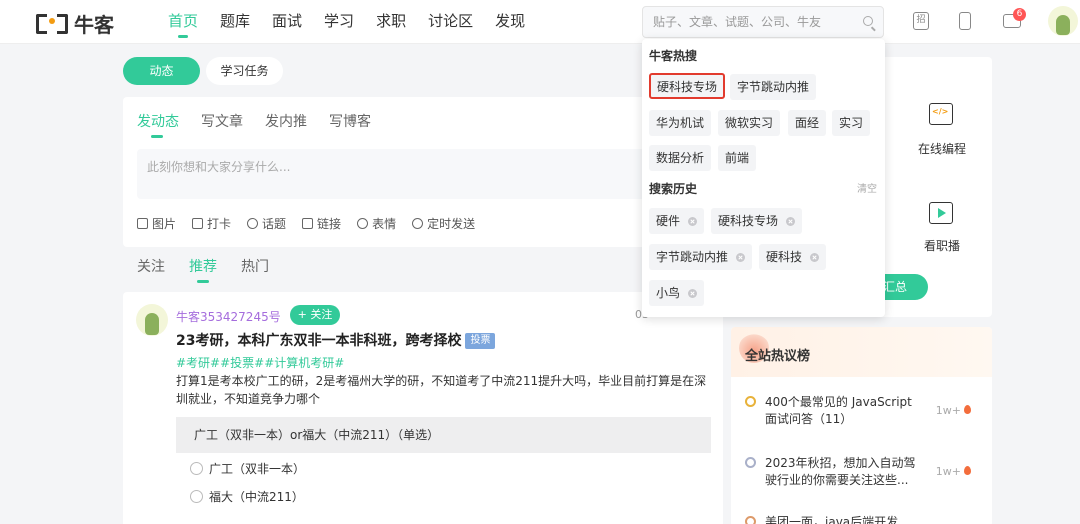  Describe the element at coordinates (701, 257) in the screenshot. I see `history-chip: 字节跳动内推` at that location.